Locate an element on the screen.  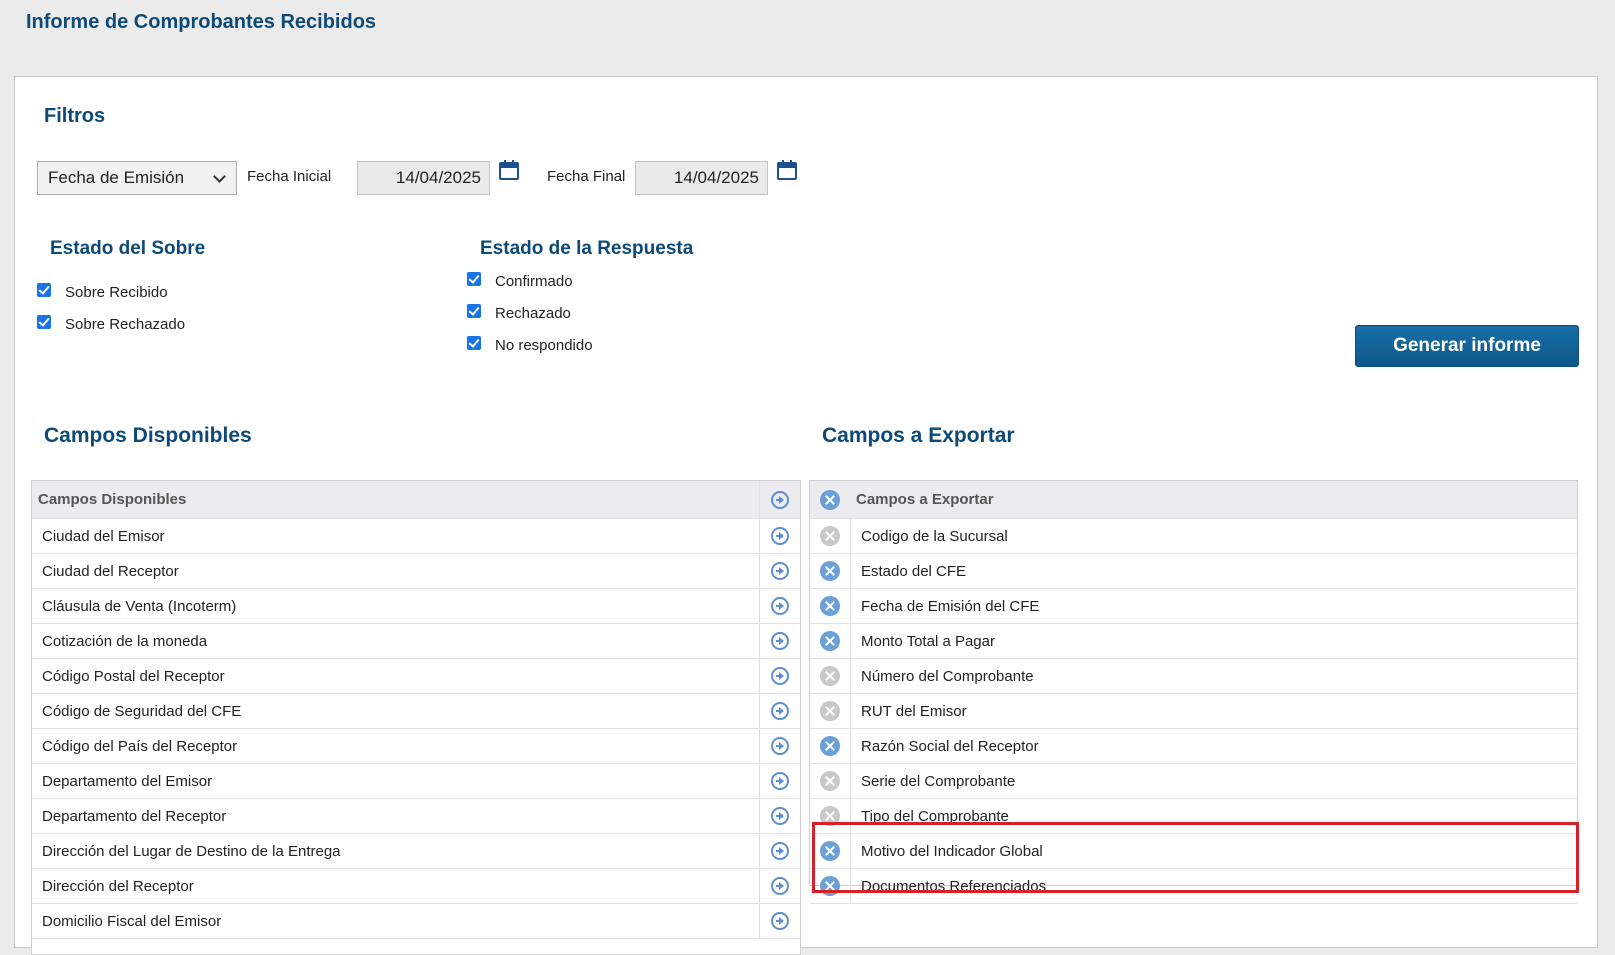
field-label: Serie del Comprobante is located at coordinates (938, 781).